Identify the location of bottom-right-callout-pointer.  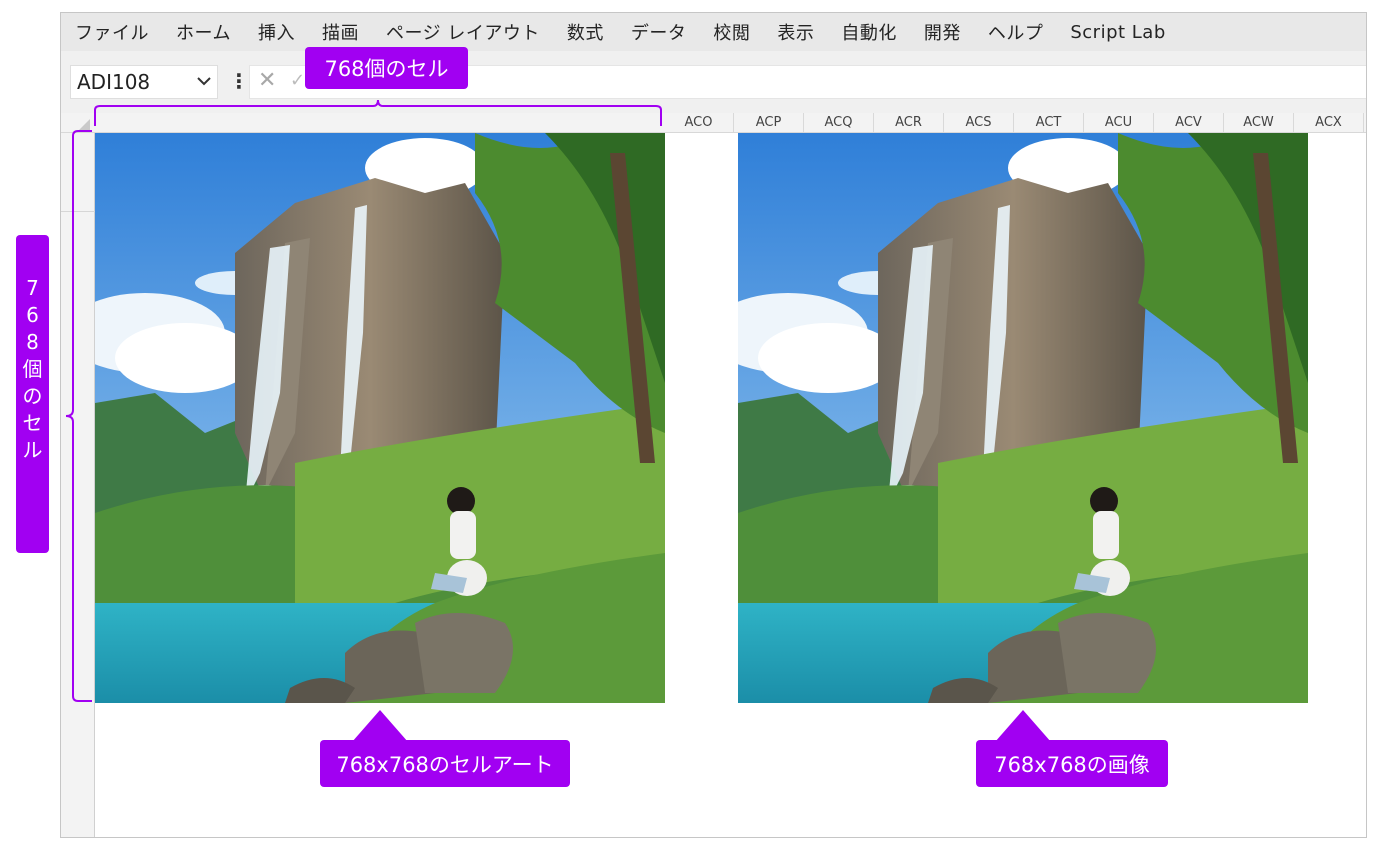
(1023, 726).